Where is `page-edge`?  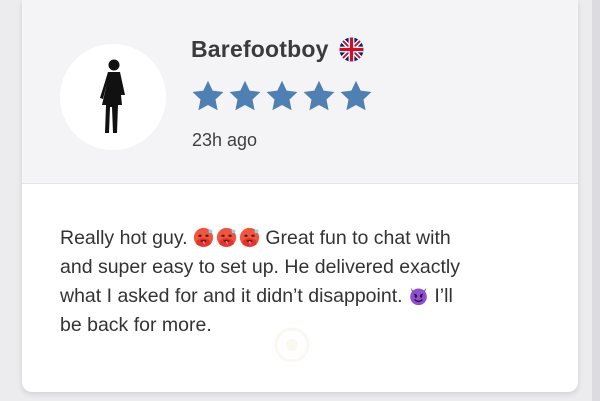 page-edge is located at coordinates (596, 200).